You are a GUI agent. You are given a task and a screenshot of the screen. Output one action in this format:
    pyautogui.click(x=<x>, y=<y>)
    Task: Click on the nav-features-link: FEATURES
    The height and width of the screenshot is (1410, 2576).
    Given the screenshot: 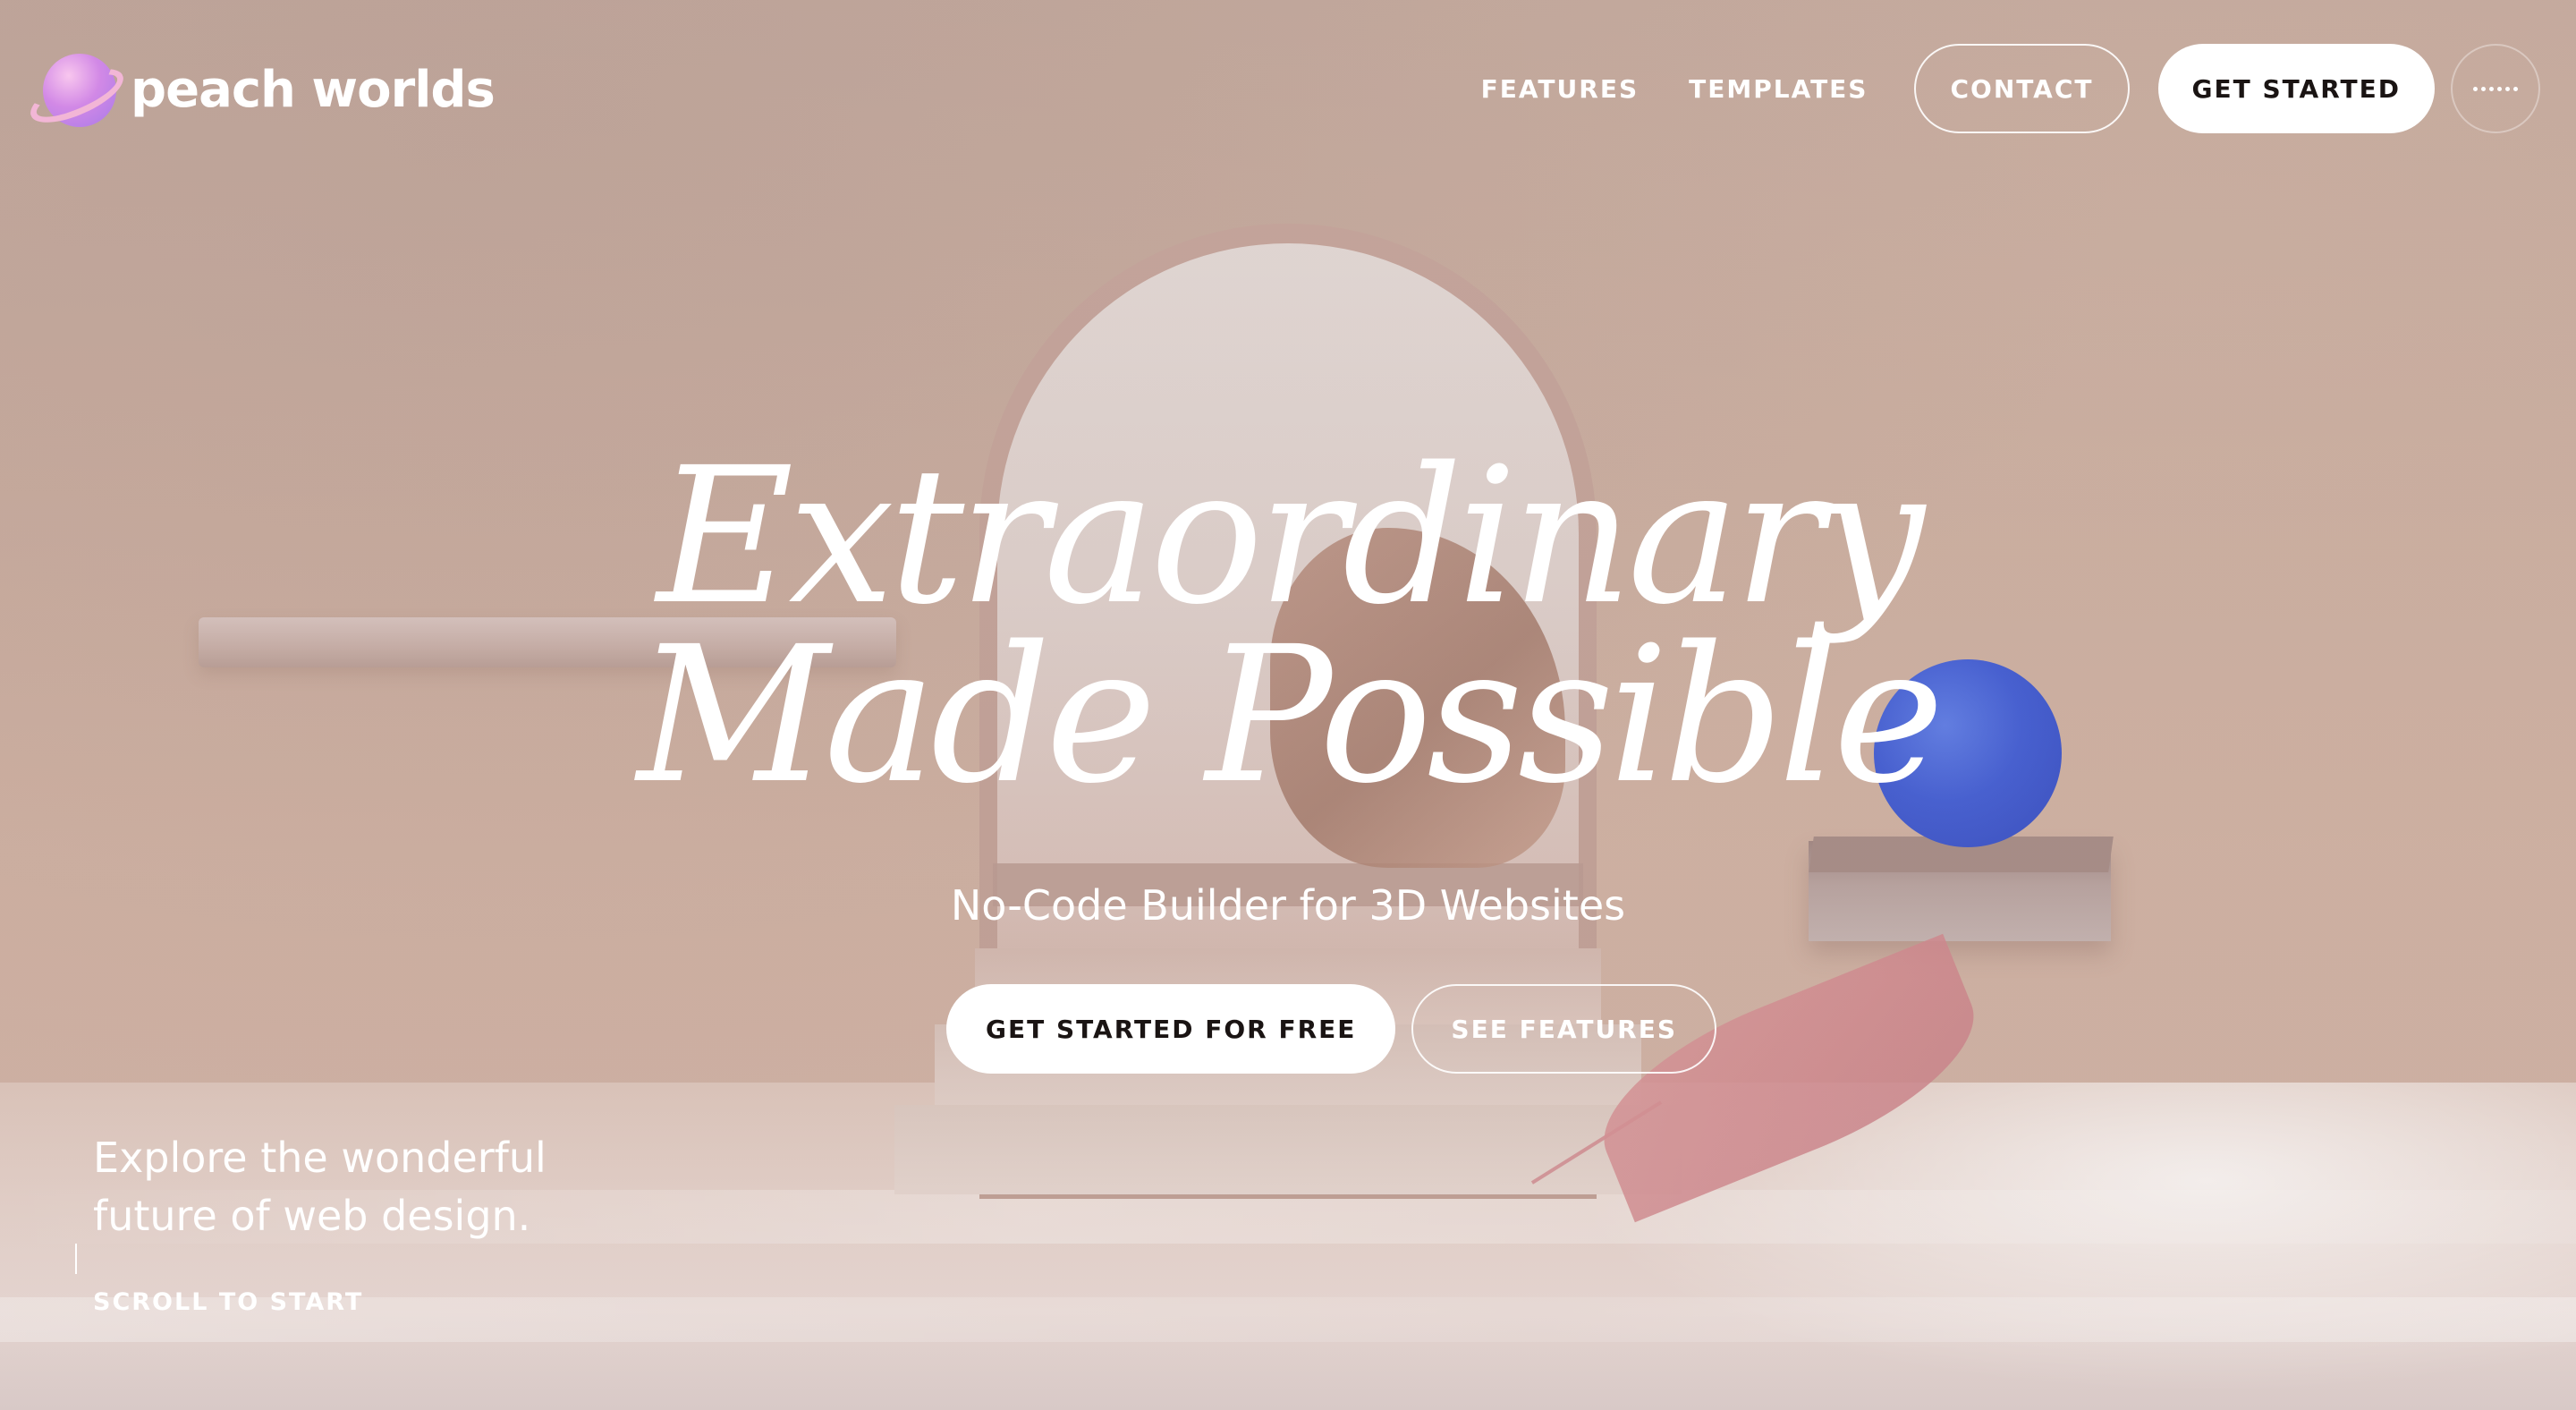 What is the action you would take?
    pyautogui.click(x=1560, y=89)
    